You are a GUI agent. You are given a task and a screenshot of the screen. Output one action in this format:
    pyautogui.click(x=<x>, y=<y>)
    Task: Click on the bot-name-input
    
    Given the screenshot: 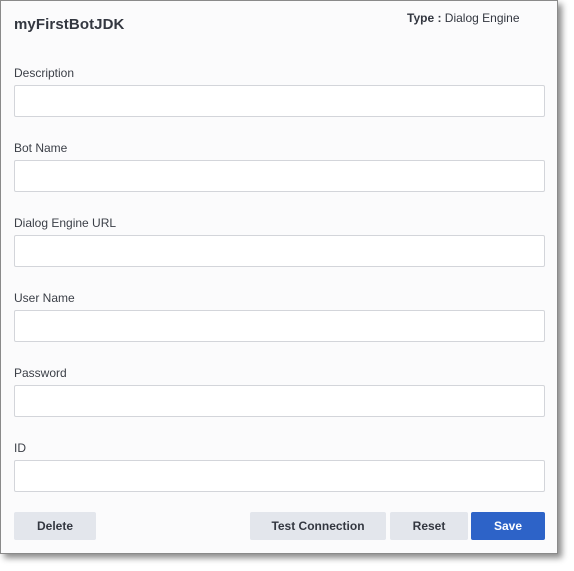 What is the action you would take?
    pyautogui.click(x=279, y=176)
    